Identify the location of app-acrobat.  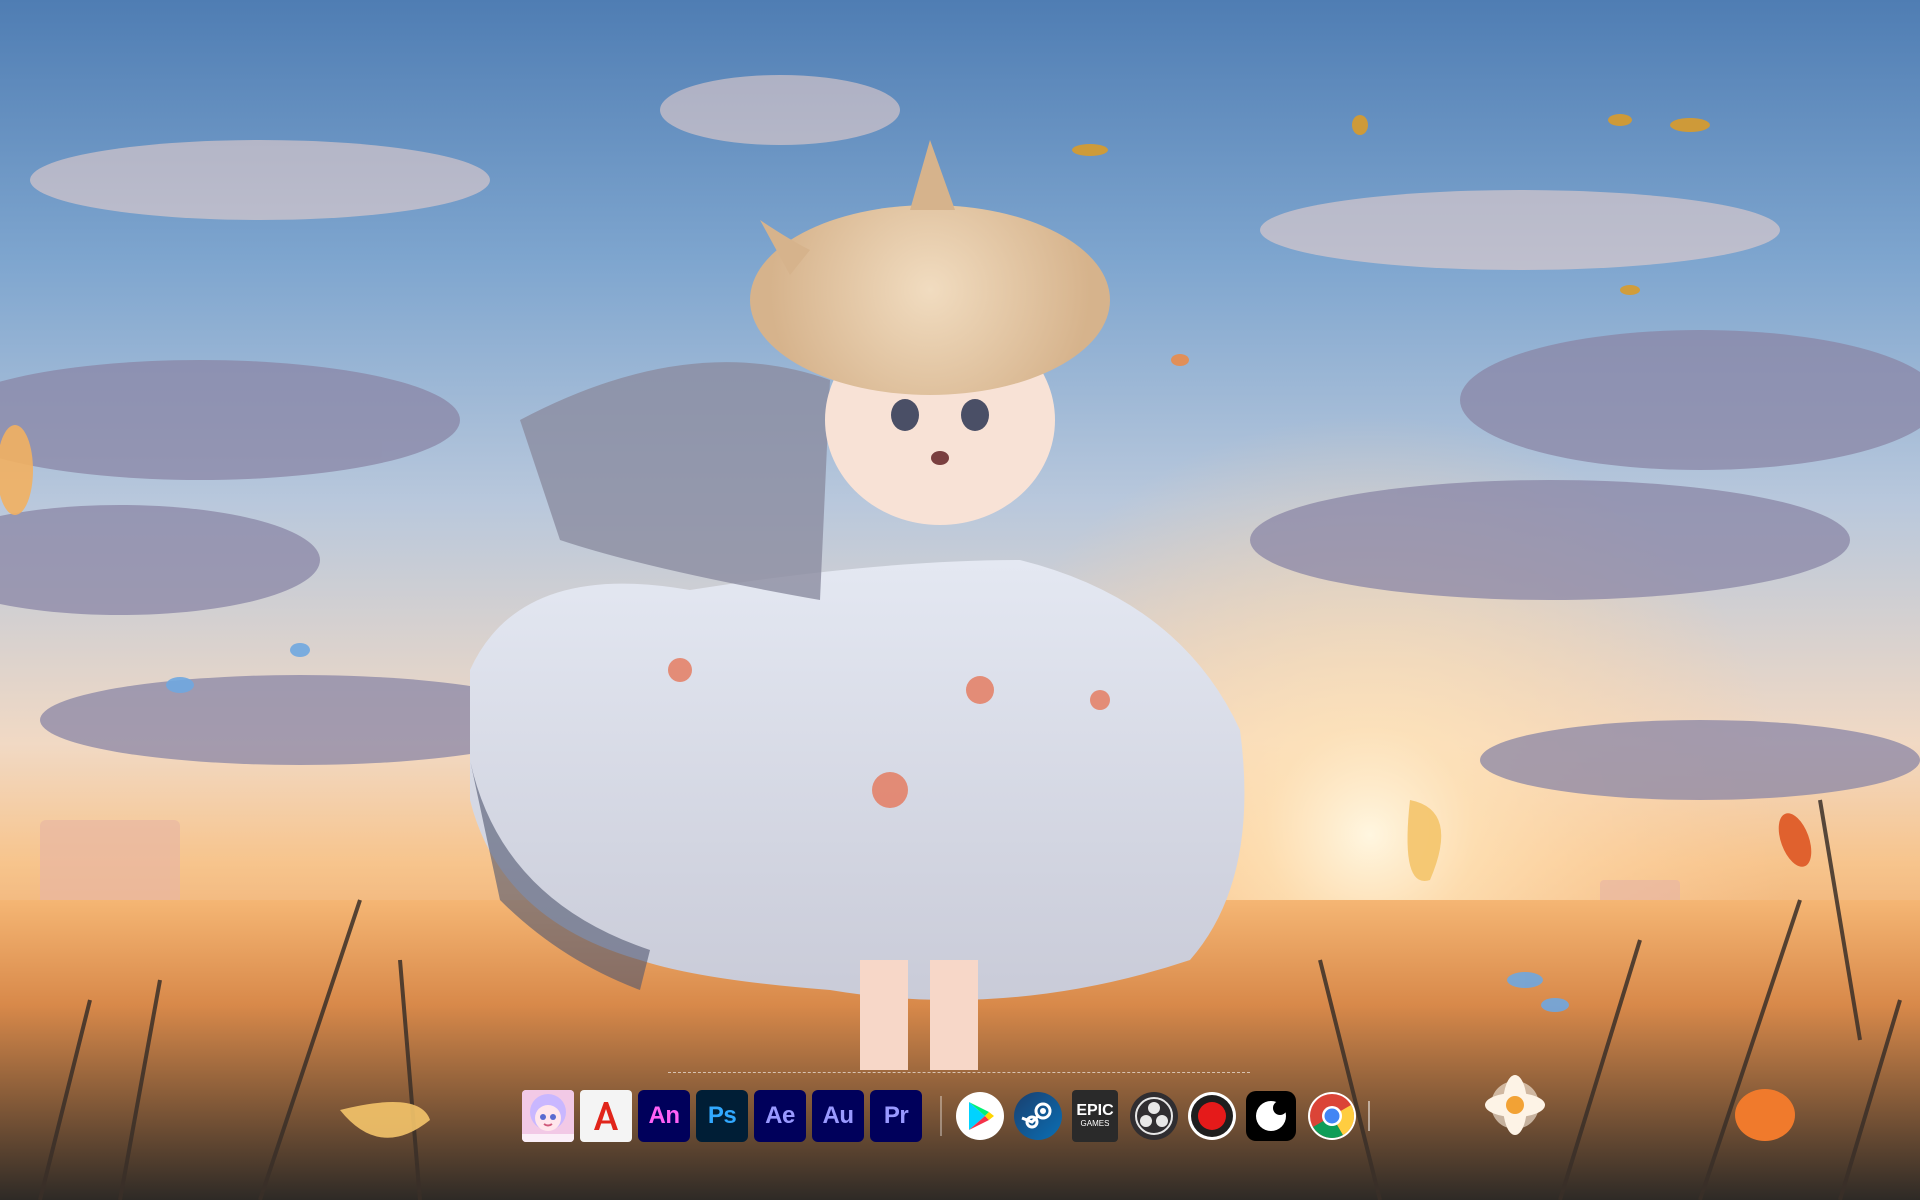
(606, 1116).